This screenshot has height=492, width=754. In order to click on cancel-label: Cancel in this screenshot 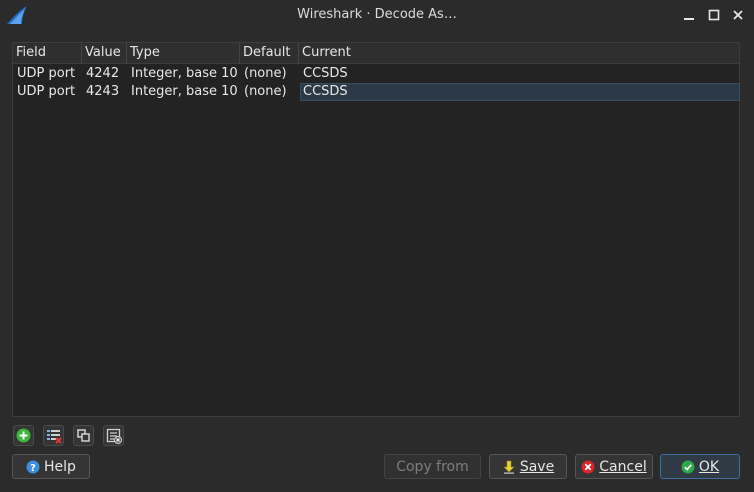, I will do `click(623, 466)`.